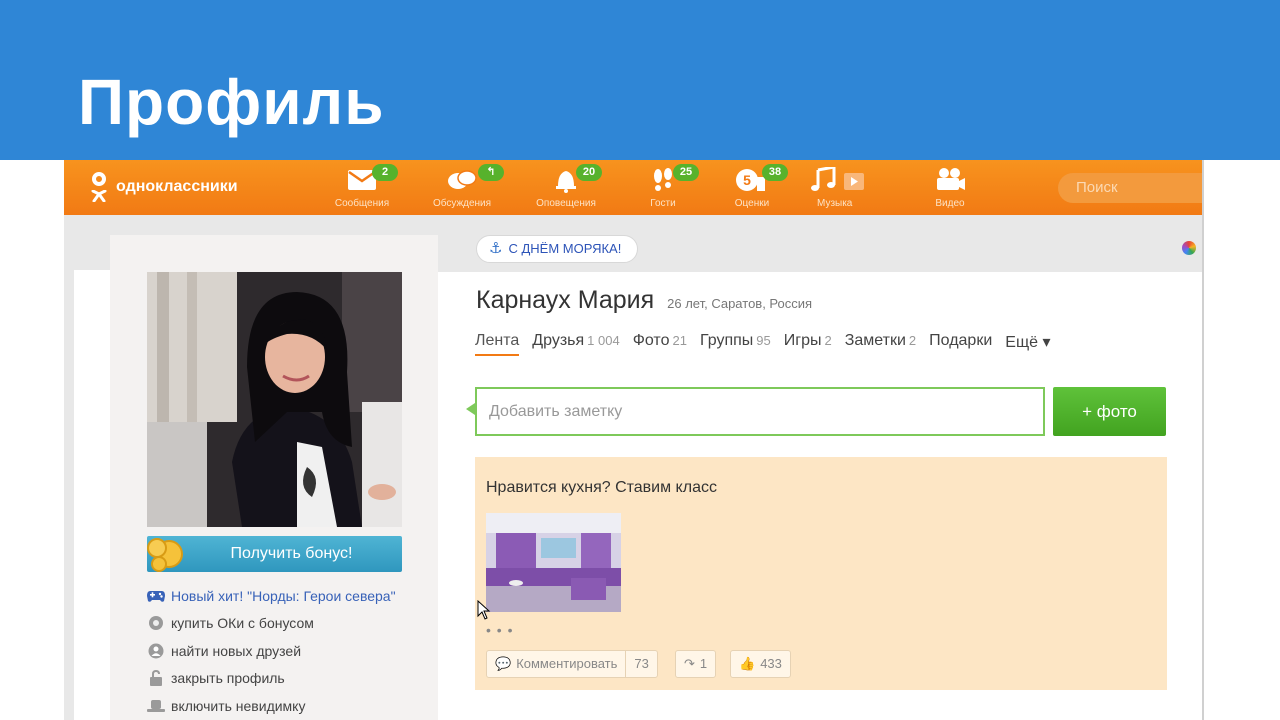  I want to click on sidebar-link-invisible: включить невидимку, so click(282, 706).